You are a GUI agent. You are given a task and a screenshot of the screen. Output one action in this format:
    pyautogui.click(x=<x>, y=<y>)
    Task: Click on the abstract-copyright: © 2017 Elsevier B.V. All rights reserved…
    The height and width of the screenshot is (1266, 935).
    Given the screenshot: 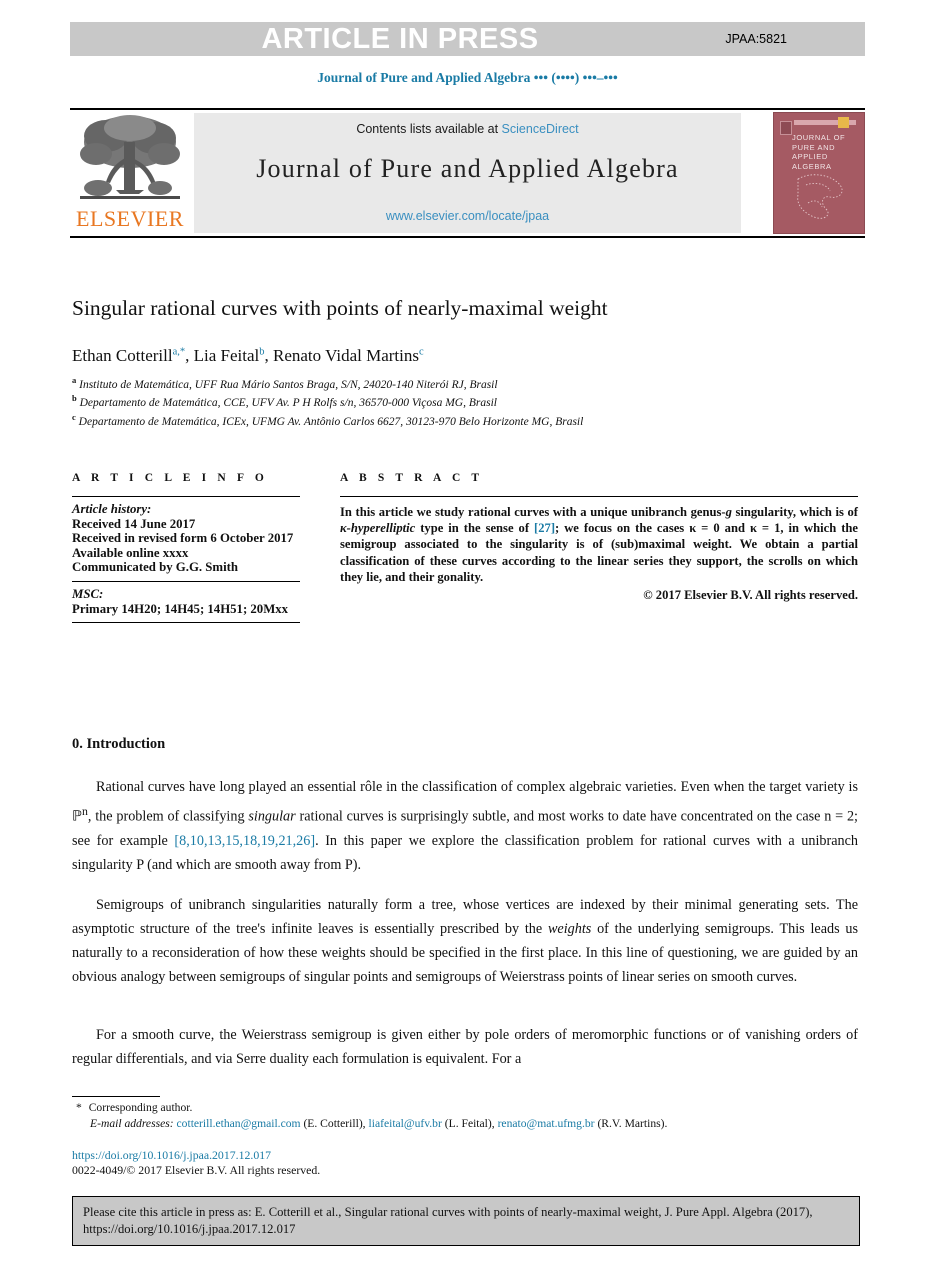 What is the action you would take?
    pyautogui.click(x=750, y=595)
    